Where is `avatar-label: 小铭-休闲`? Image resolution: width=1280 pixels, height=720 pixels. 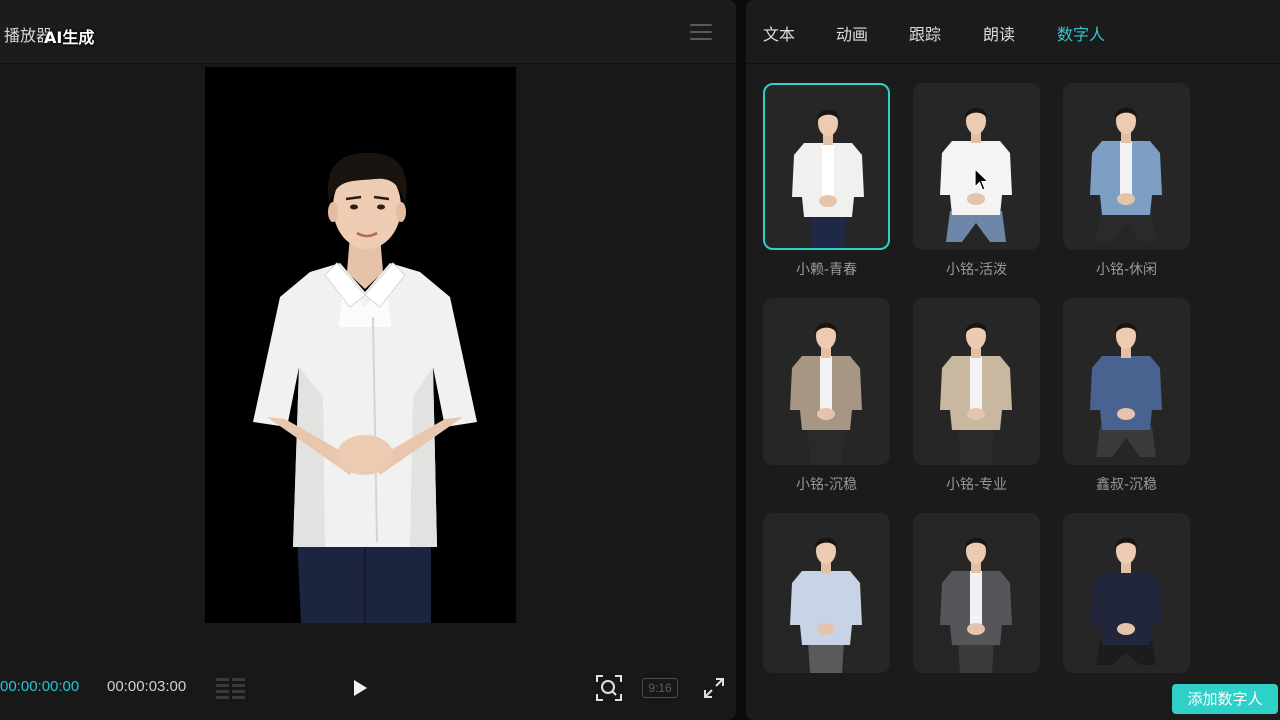
avatar-label: 小铭-休闲 is located at coordinates (1126, 270).